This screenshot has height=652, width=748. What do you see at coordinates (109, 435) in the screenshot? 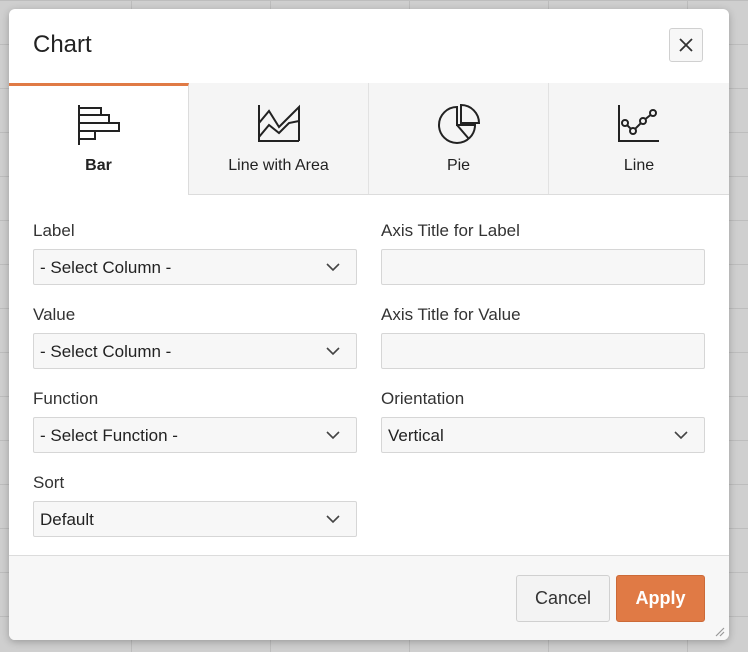
I see `function-select-value: - Select Function -` at bounding box center [109, 435].